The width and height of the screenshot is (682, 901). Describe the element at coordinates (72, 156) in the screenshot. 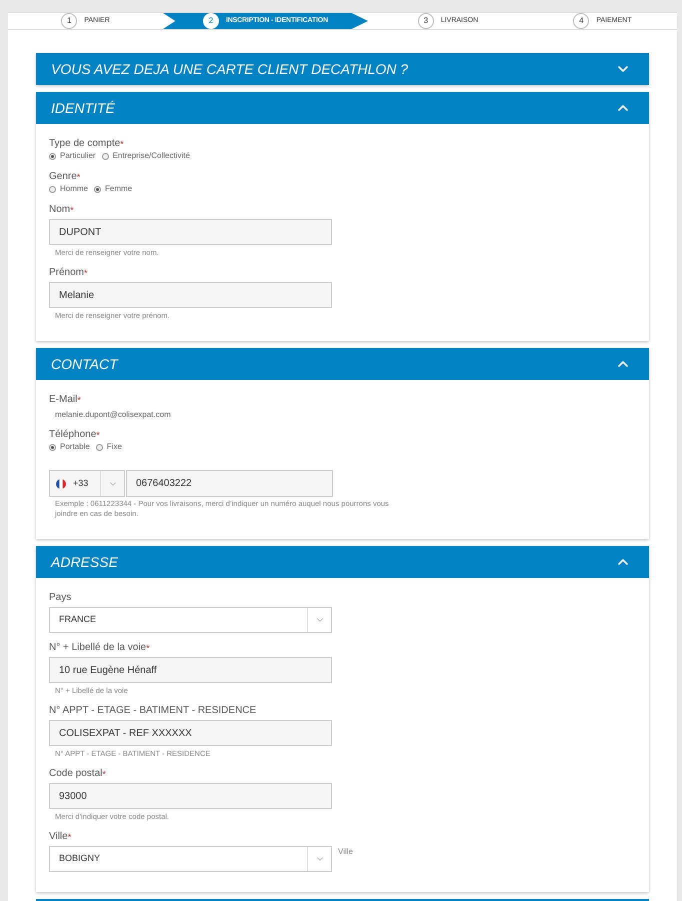

I see `radio-option: Particulier` at that location.